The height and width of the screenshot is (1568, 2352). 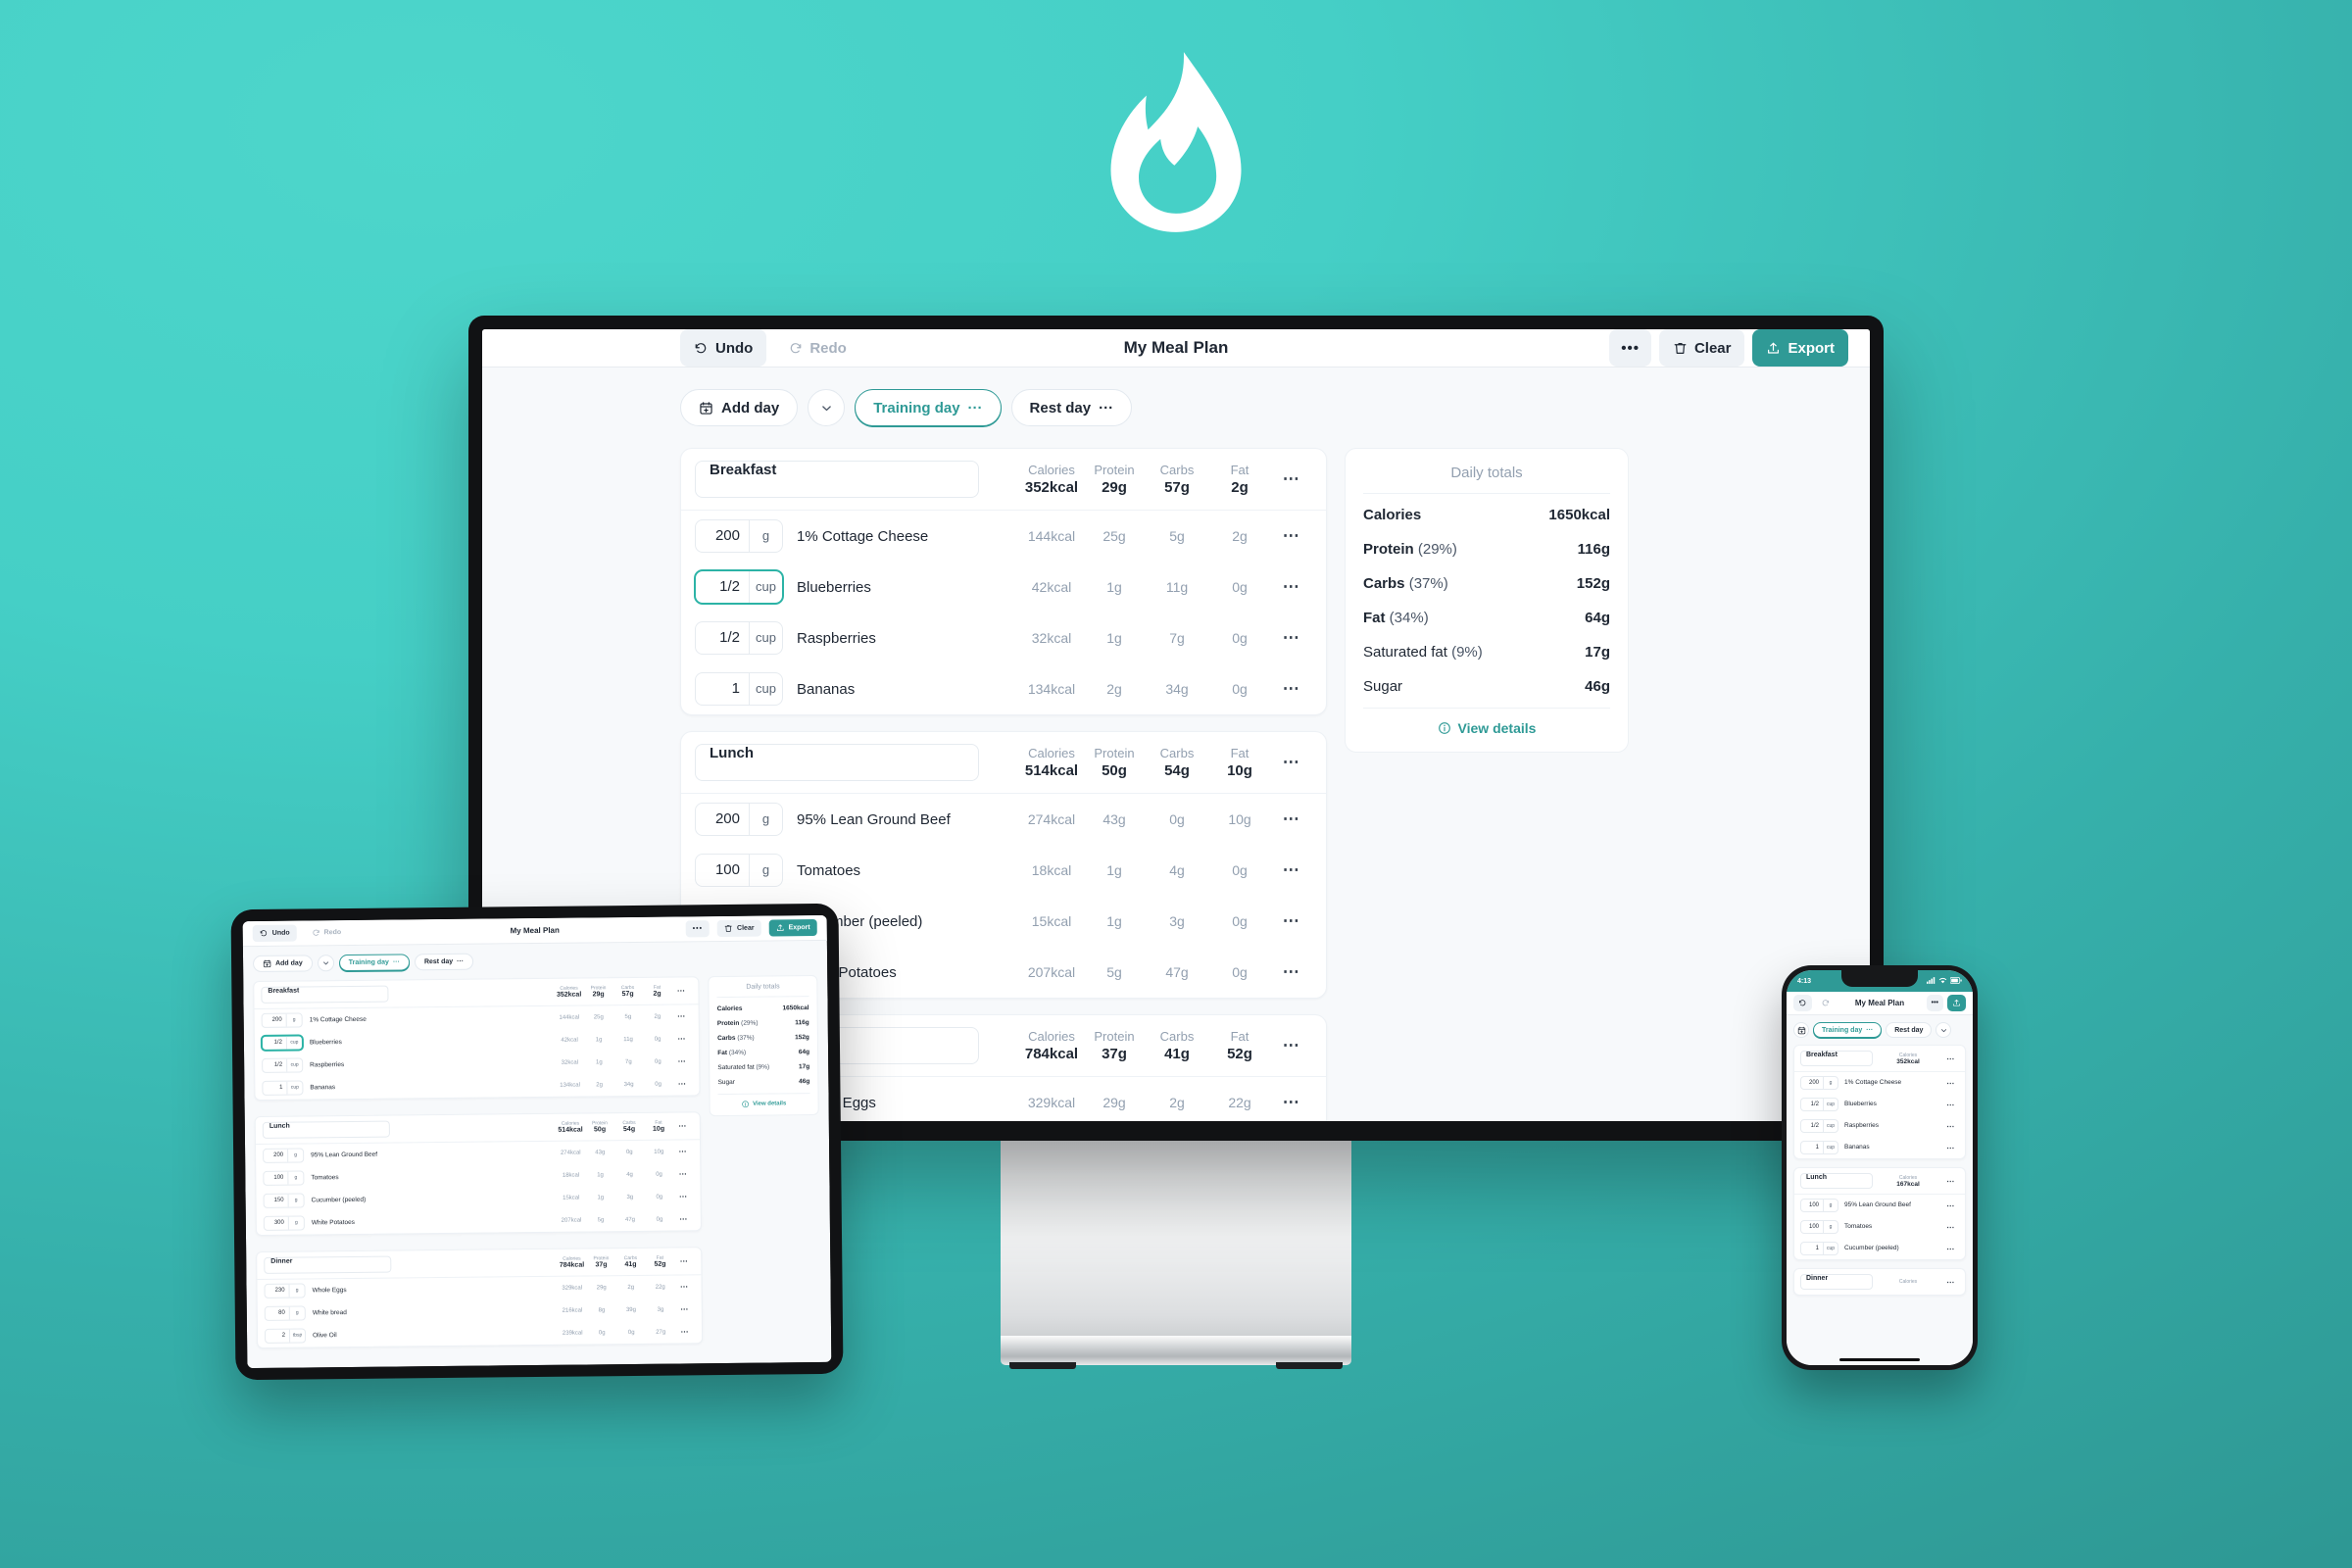 I want to click on quantity-stepper: 230 g, so click(x=285, y=1290).